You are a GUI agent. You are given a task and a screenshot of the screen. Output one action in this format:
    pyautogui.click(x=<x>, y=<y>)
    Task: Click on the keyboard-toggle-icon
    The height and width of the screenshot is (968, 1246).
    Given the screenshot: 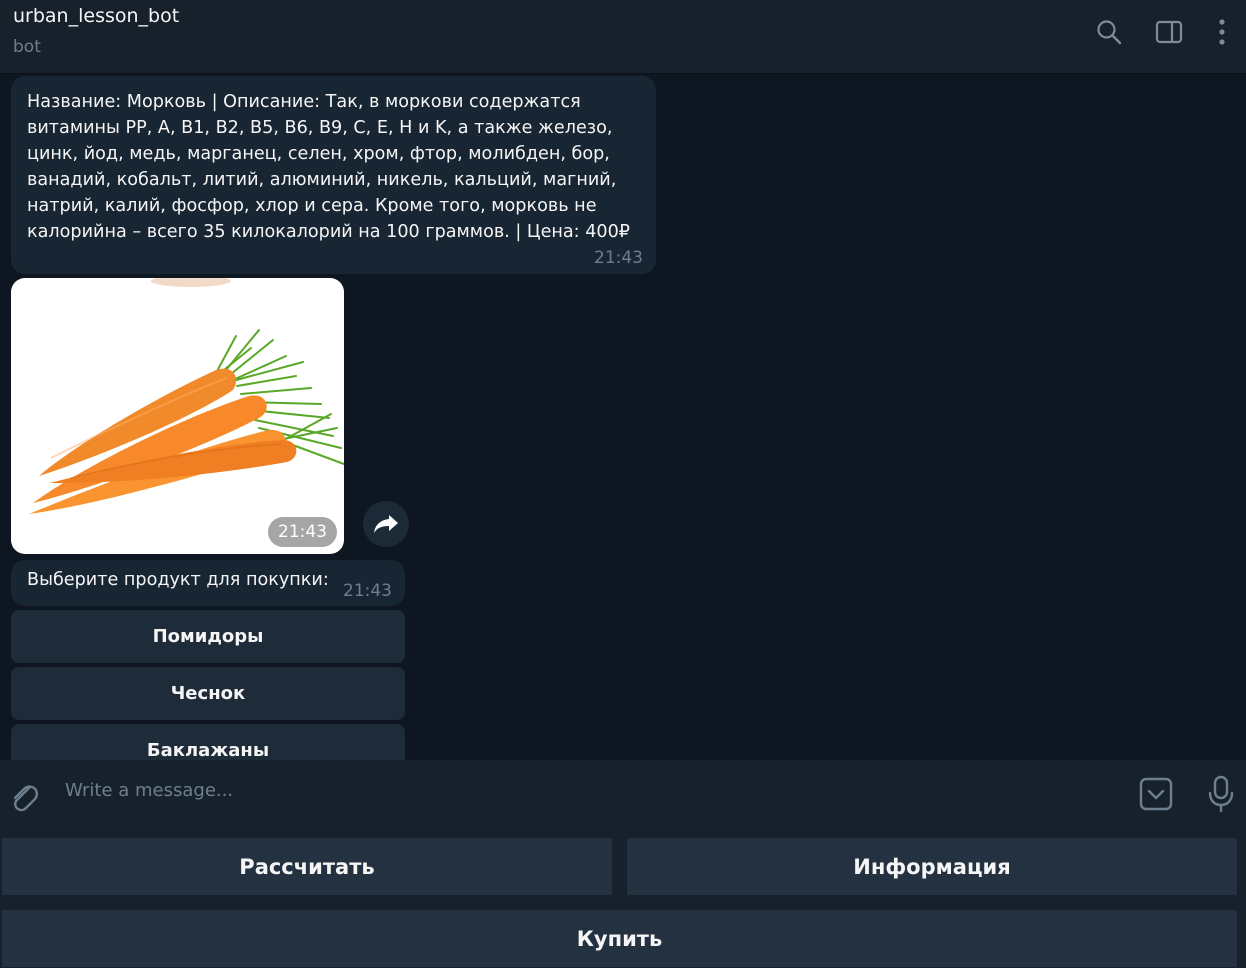 What is the action you would take?
    pyautogui.click(x=1156, y=794)
    